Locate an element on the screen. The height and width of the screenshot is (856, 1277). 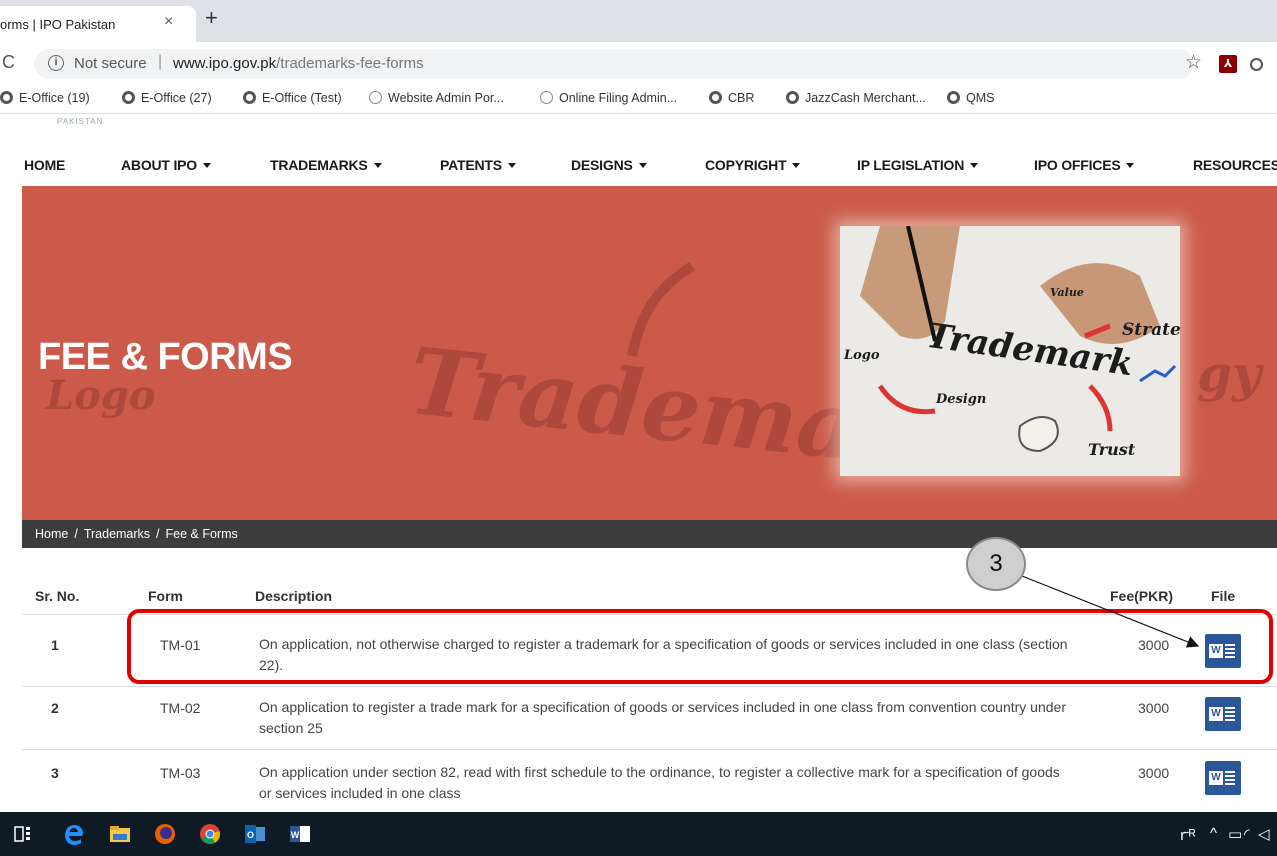
chrome-icon is located at coordinates (210, 834).